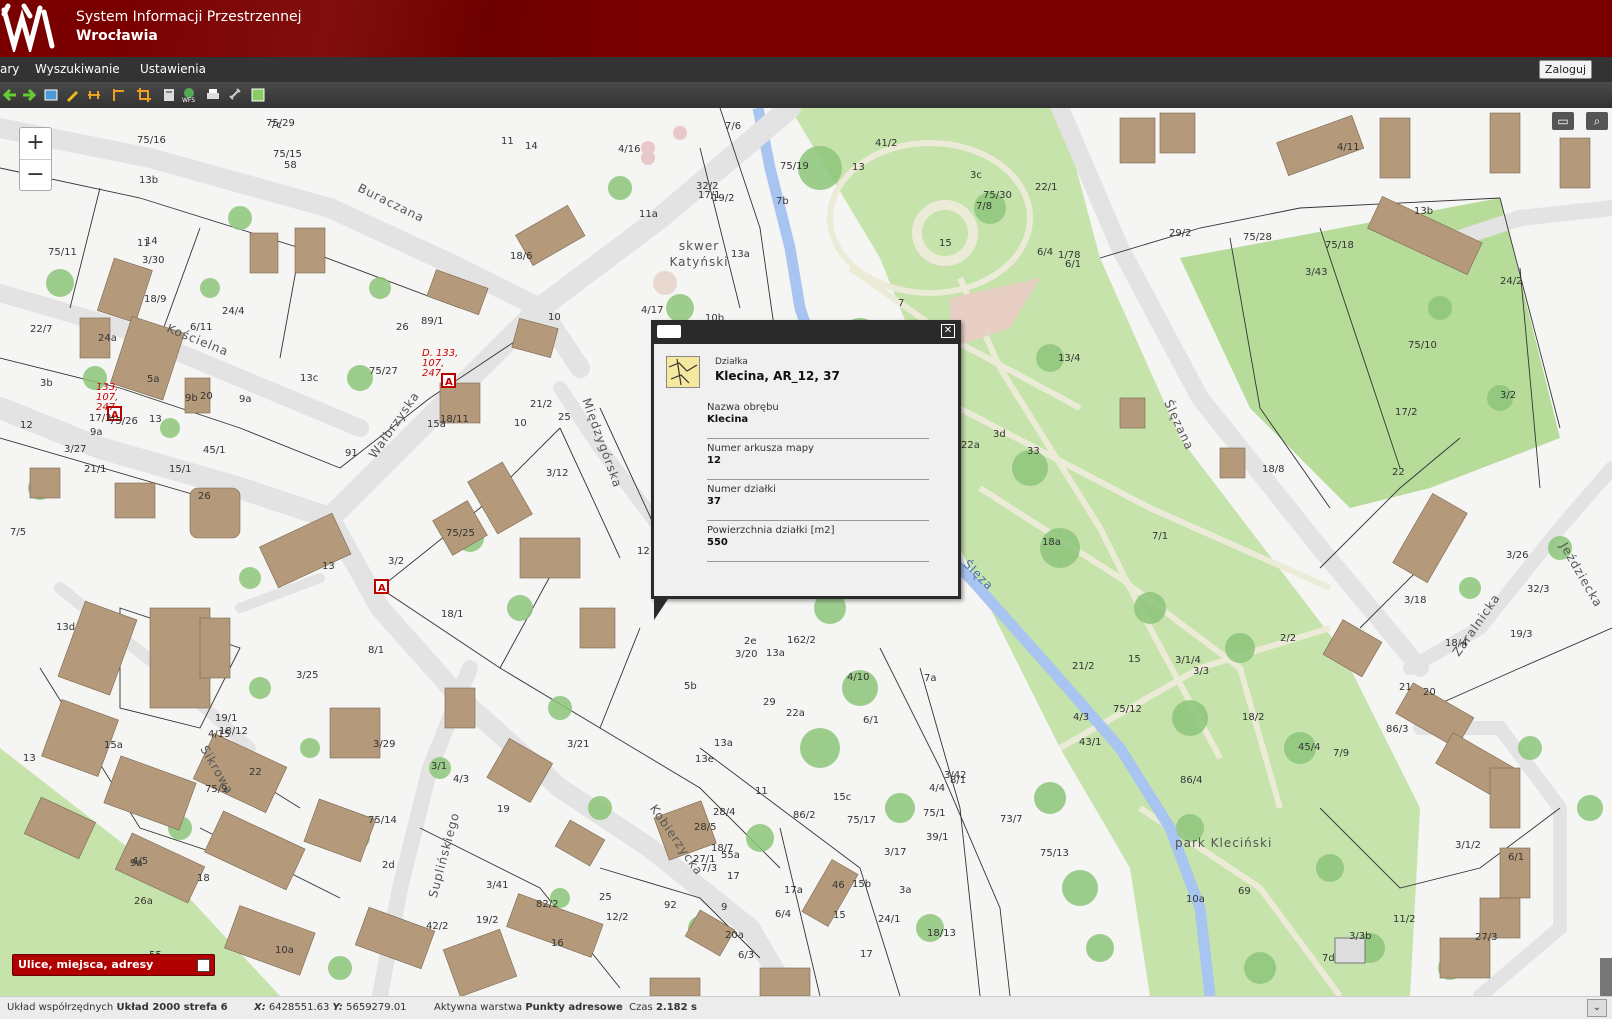  What do you see at coordinates (1288, 638) in the screenshot?
I see `parcel-number-label: 2/2` at bounding box center [1288, 638].